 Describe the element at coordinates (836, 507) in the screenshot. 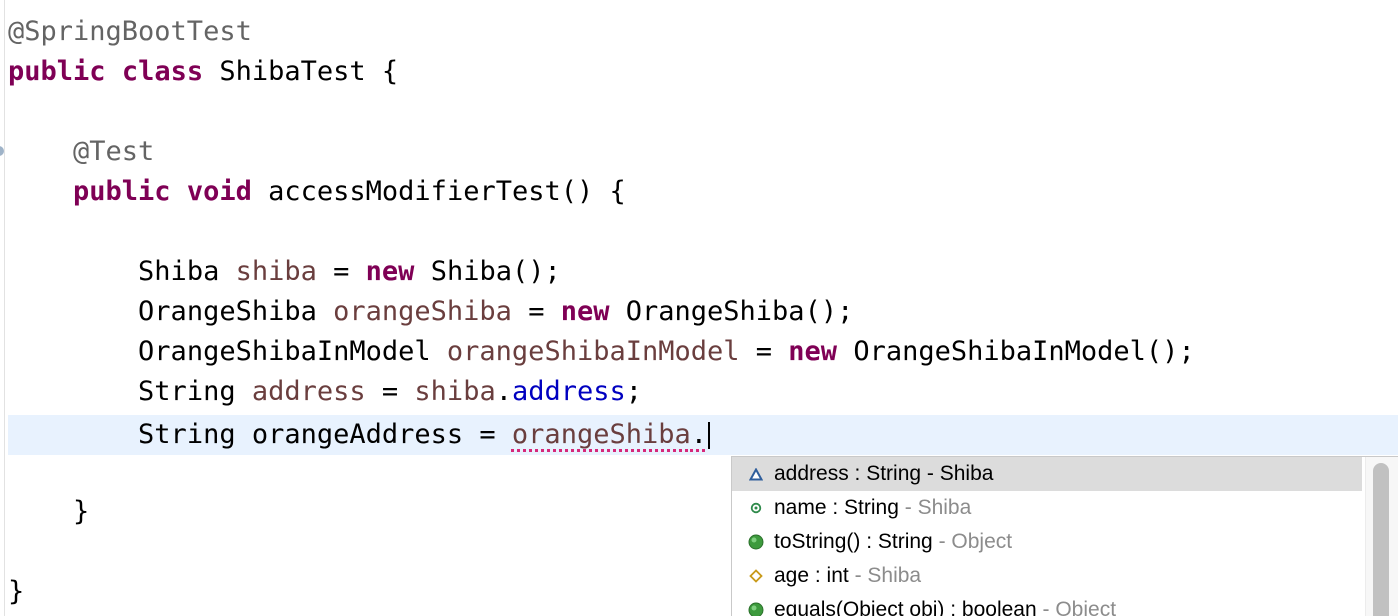

I see `completion-label: name : String` at that location.